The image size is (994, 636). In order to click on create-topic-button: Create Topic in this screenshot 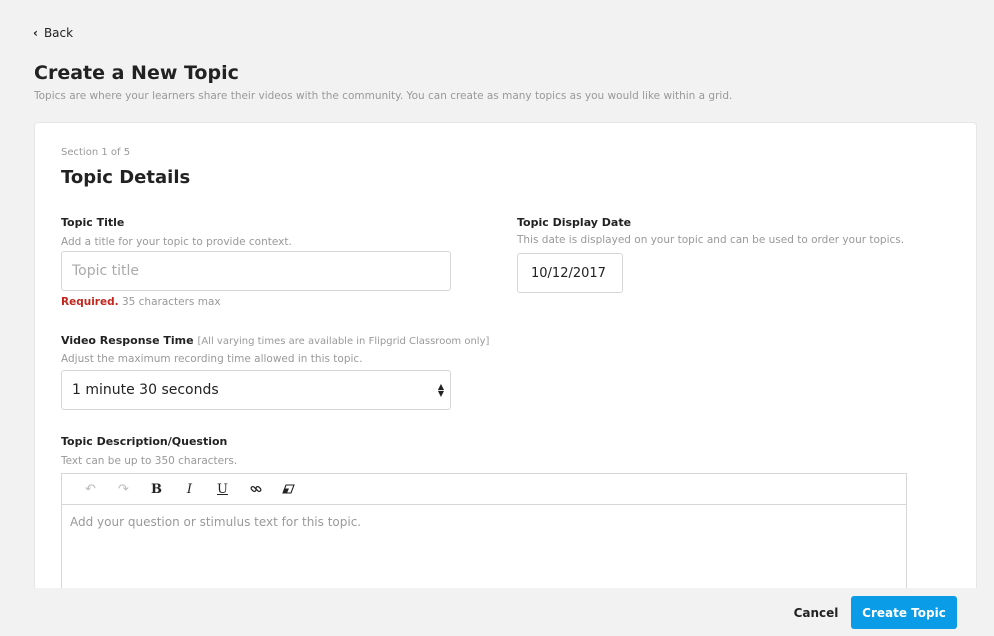, I will do `click(904, 612)`.